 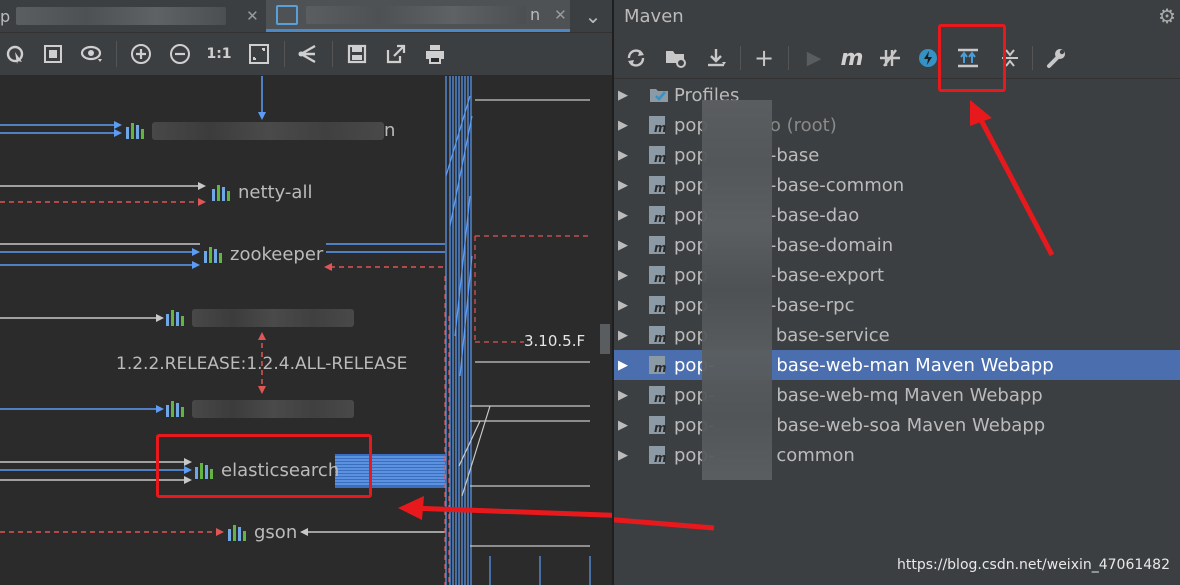 I want to click on watermark: https://blog.csdn.net/weixin_47061482, so click(x=1033, y=565).